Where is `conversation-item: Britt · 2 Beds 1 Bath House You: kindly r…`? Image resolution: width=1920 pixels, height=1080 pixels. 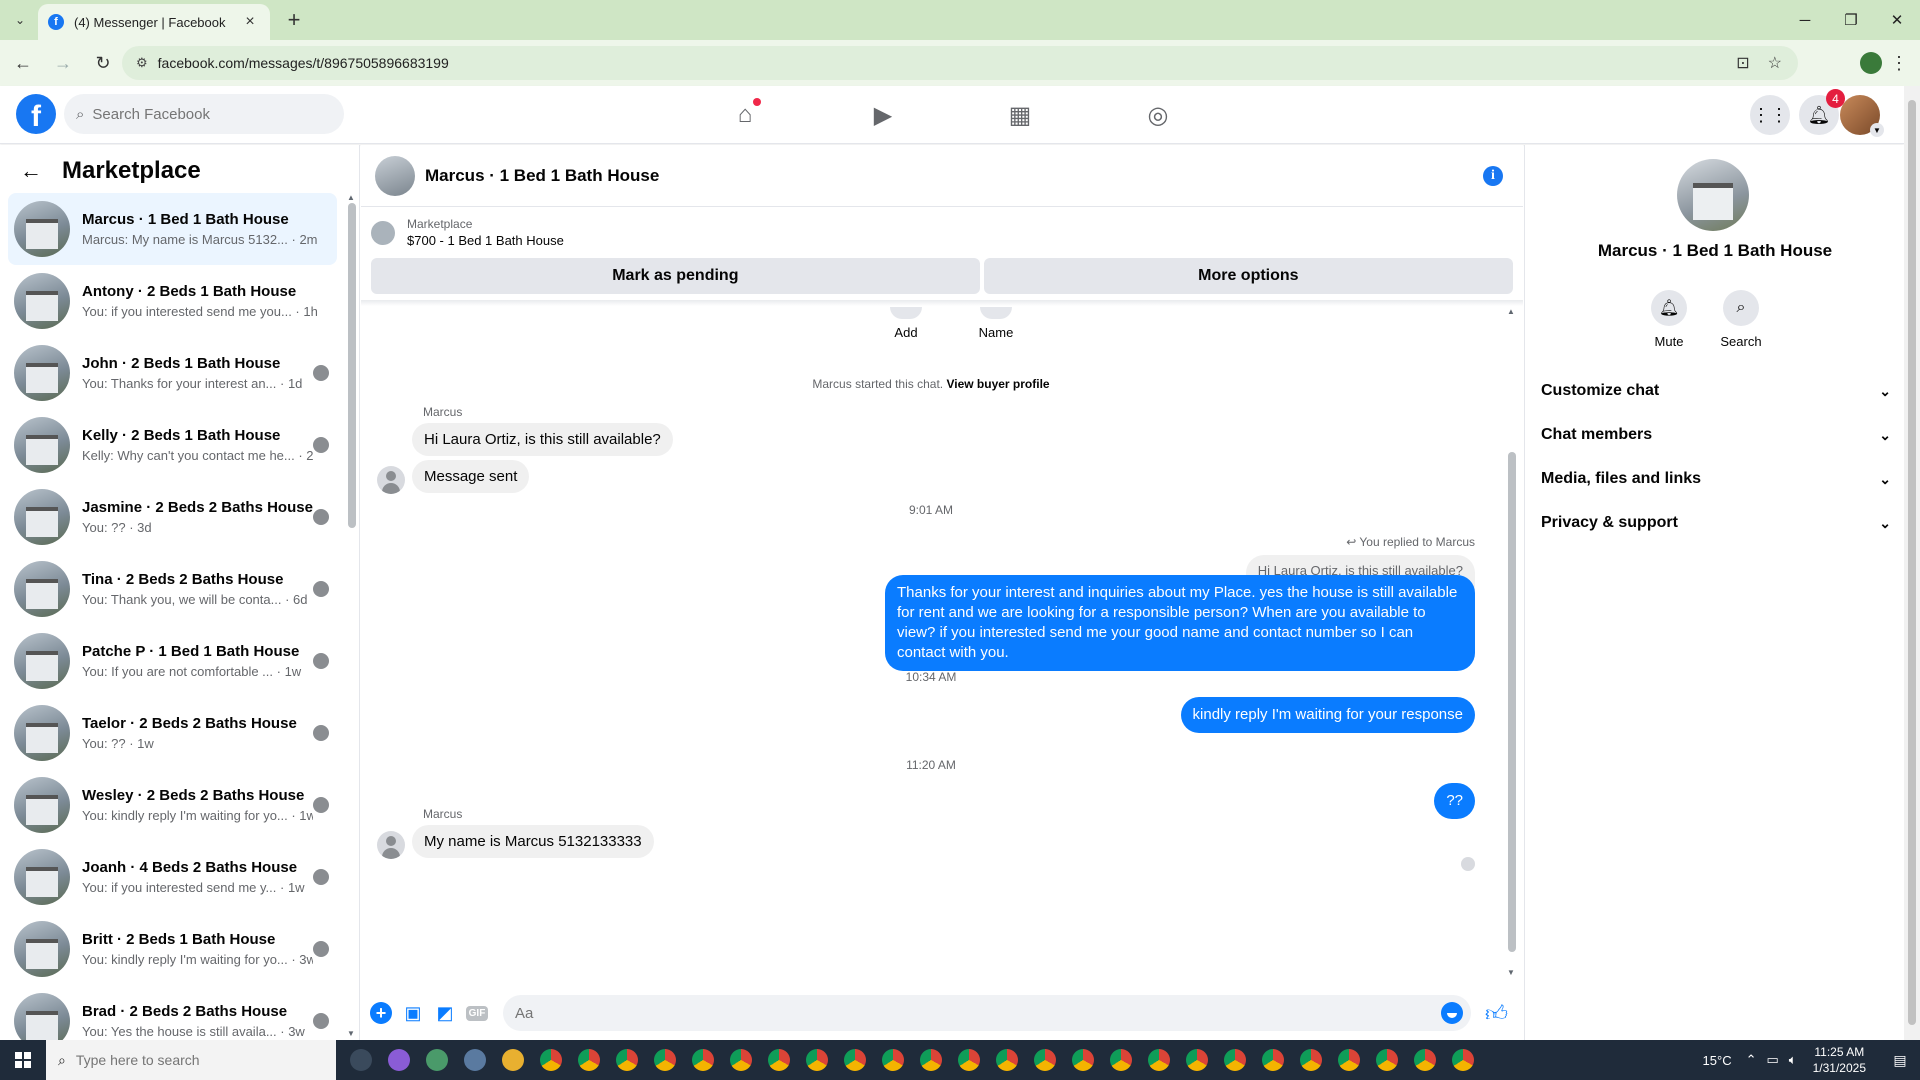
conversation-item: Britt · 2 Beds 1 Bath House You: kindly r… is located at coordinates (172, 949).